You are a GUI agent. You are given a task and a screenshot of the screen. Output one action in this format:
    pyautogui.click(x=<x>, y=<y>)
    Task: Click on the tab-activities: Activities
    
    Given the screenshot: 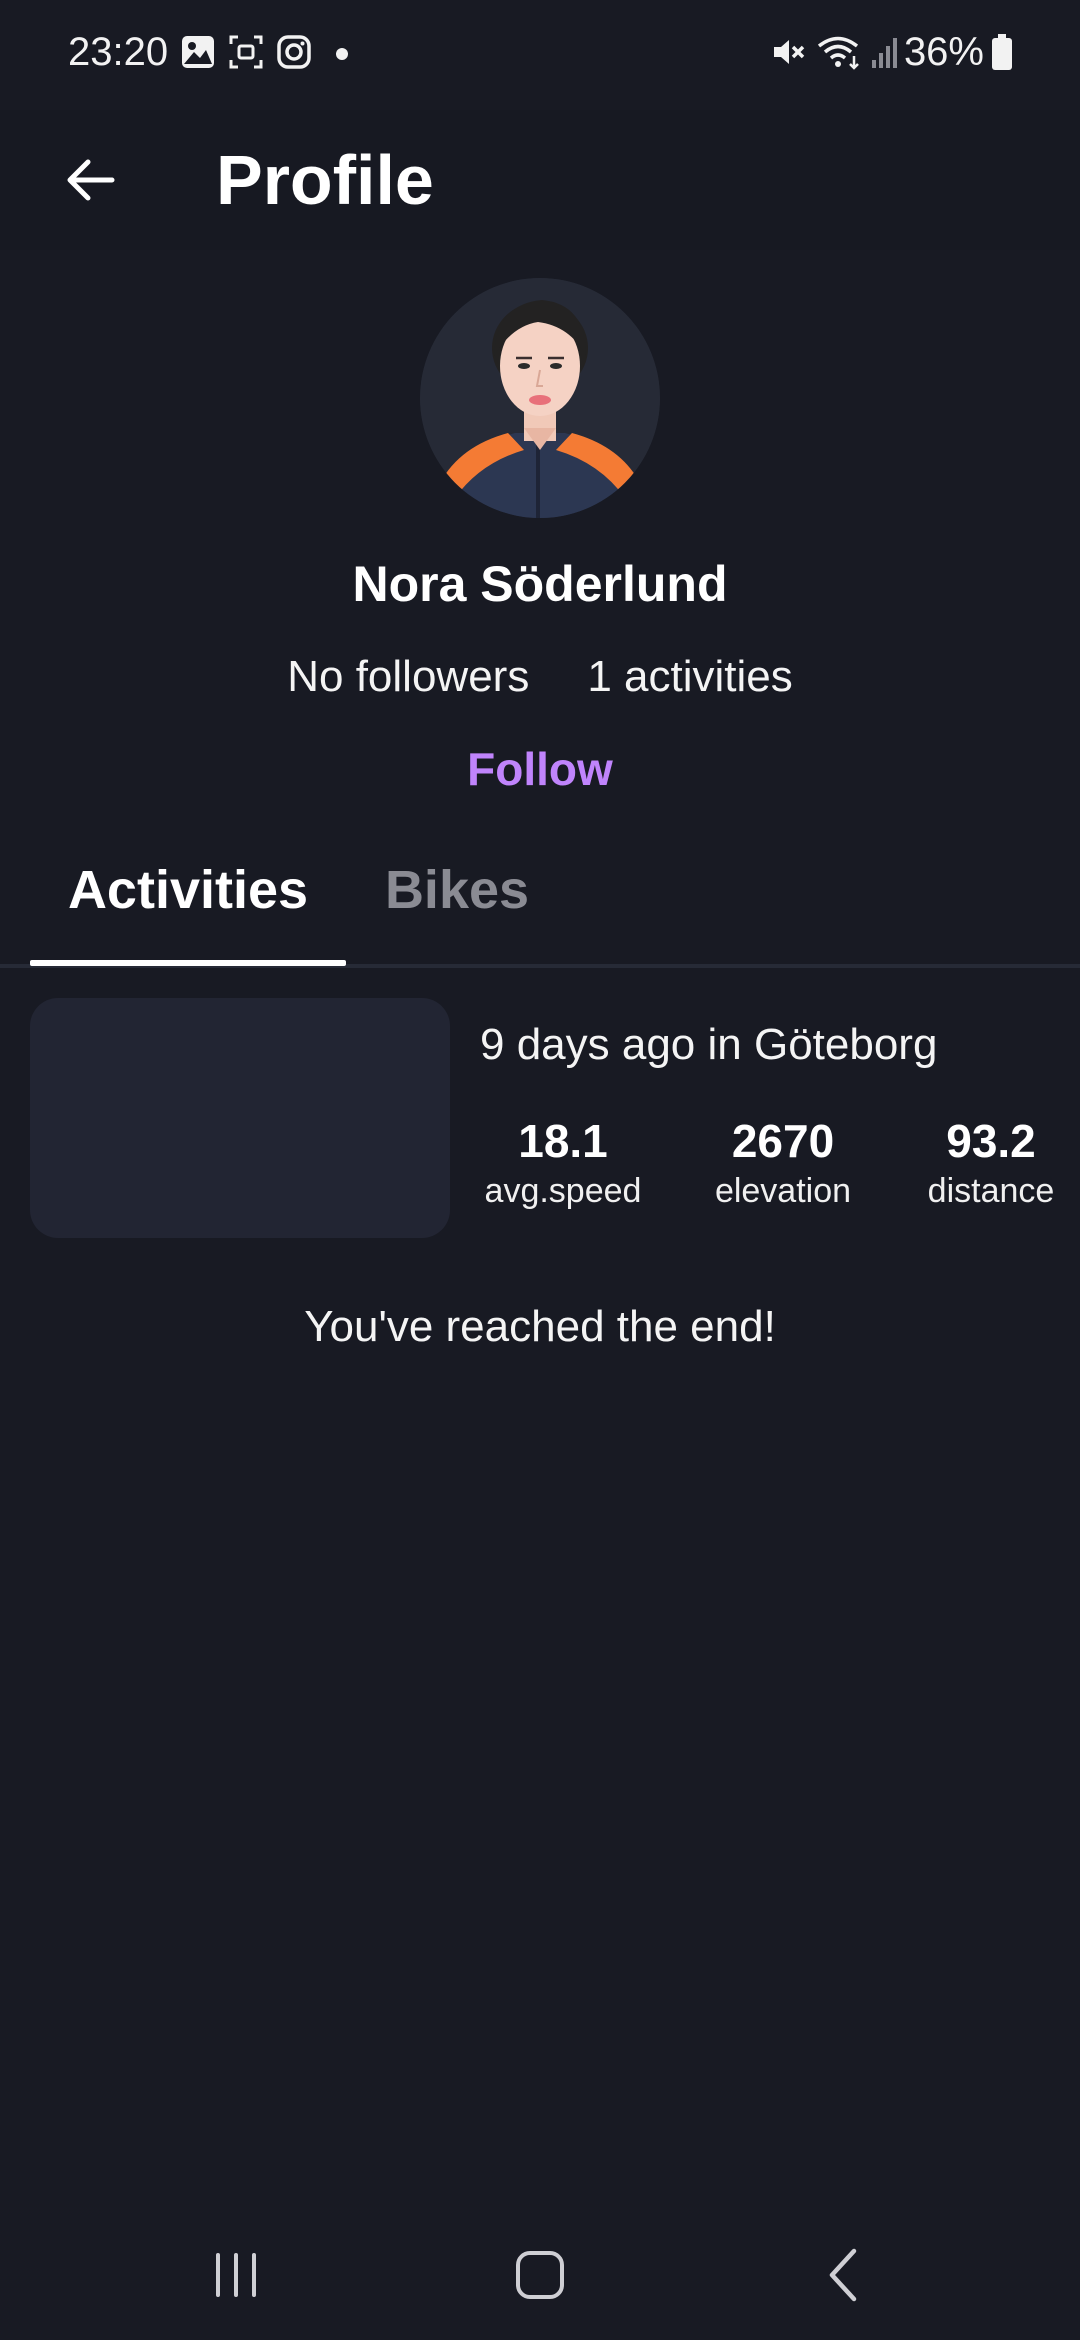 What is the action you would take?
    pyautogui.click(x=188, y=890)
    